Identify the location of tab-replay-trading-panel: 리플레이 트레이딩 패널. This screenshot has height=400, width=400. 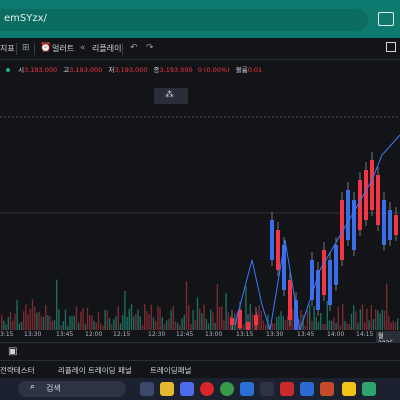
(95, 370).